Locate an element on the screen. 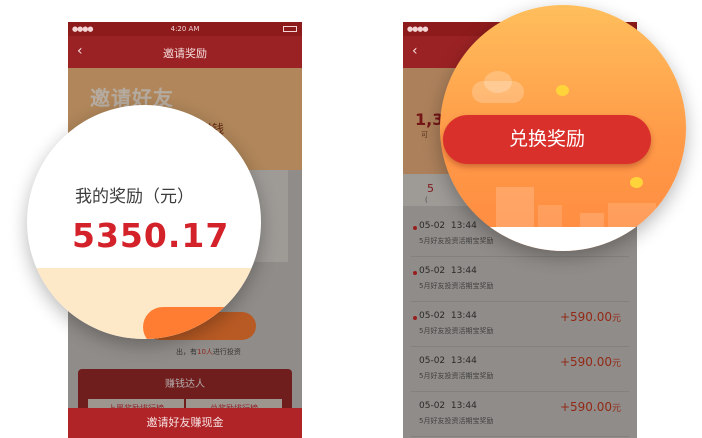 This screenshot has height=438, width=702. my-reward-value: 5350.17 is located at coordinates (151, 235).